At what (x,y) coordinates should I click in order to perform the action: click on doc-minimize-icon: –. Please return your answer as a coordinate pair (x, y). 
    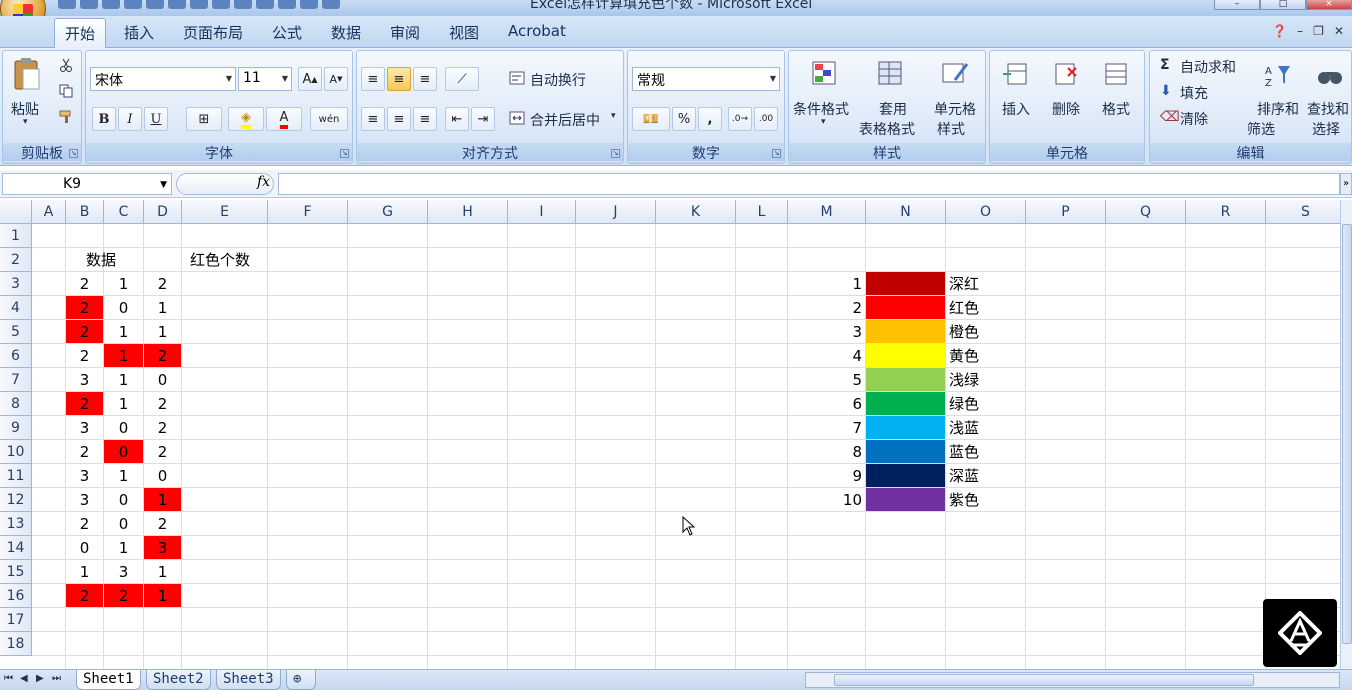
    Looking at the image, I should click on (1300, 31).